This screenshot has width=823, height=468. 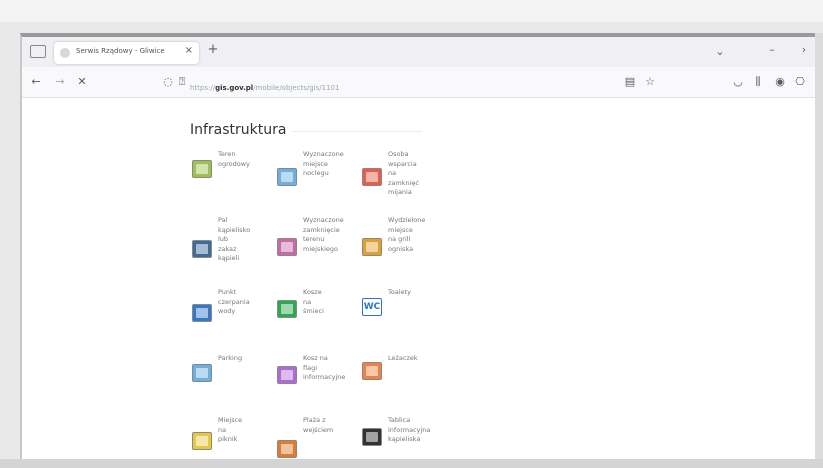 What do you see at coordinates (287, 449) in the screenshot?
I see `beach-icon` at bounding box center [287, 449].